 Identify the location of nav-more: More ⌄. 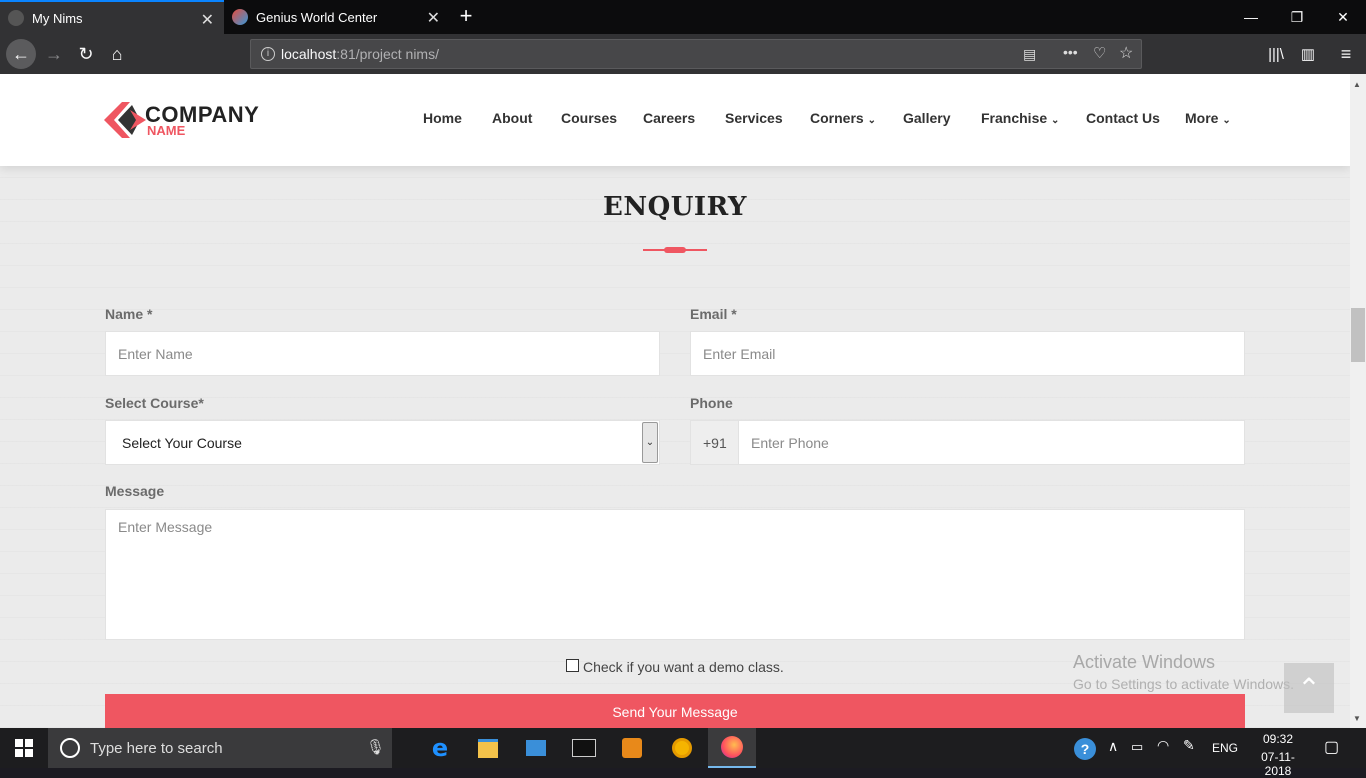
(1208, 118).